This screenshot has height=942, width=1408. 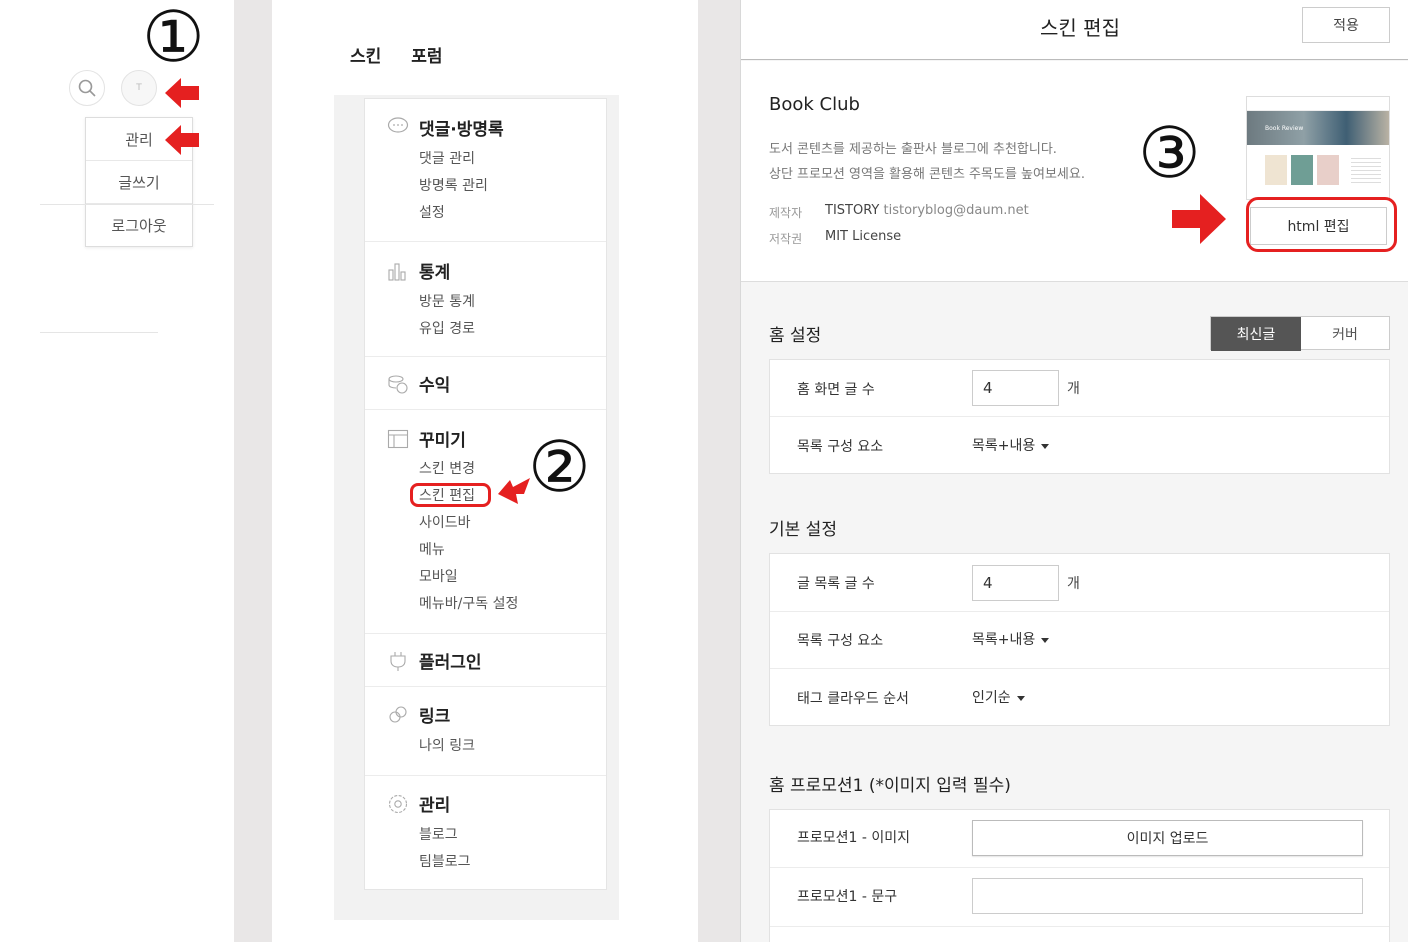 I want to click on menu-write: 글쓰기, so click(x=139, y=182).